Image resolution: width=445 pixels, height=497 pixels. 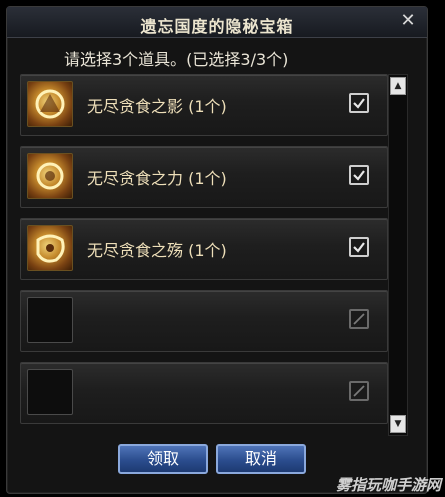 What do you see at coordinates (388, 485) in the screenshot?
I see `watermark: 雾指玩咖手游网` at bounding box center [388, 485].